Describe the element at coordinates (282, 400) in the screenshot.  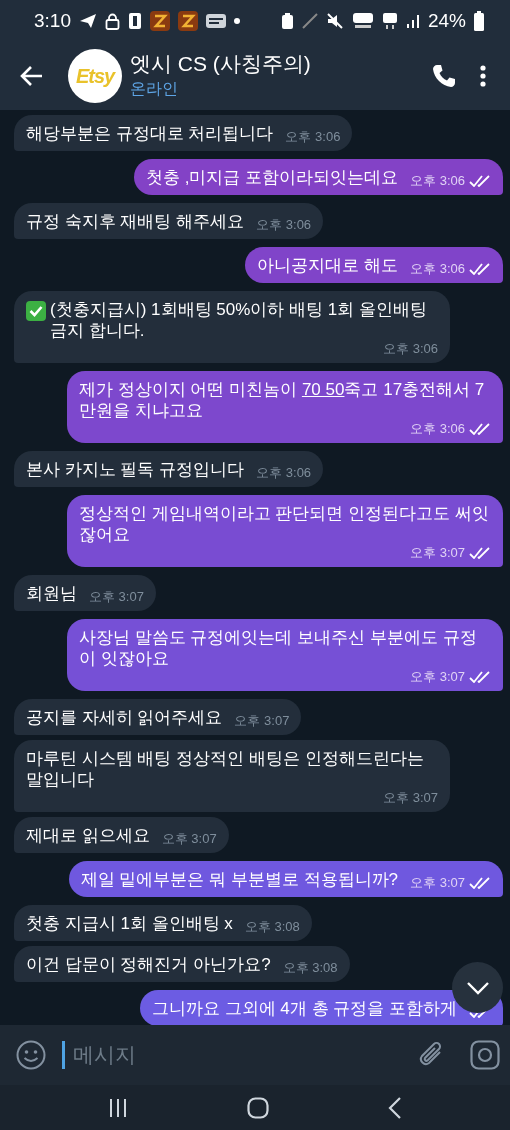
I see `message-text: 제가 정상이지 어떤 미친놈이 70 50죽고 17충전해서 7만원을 치냐고요` at that location.